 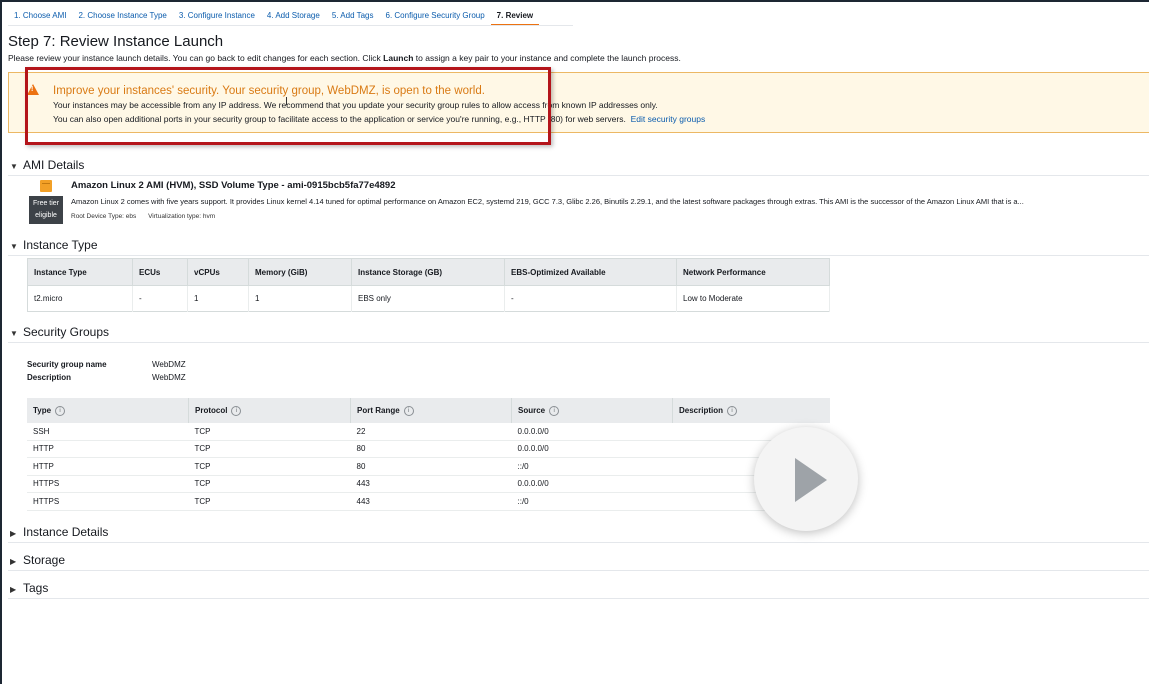 I want to click on header-label: Source, so click(x=532, y=410).